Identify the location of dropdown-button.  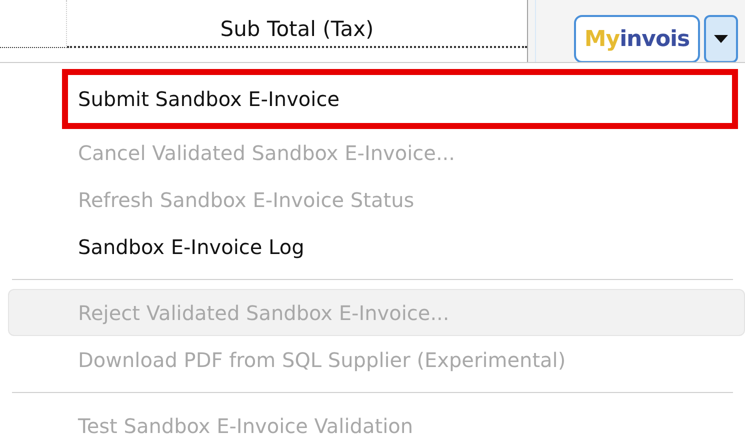
(721, 39).